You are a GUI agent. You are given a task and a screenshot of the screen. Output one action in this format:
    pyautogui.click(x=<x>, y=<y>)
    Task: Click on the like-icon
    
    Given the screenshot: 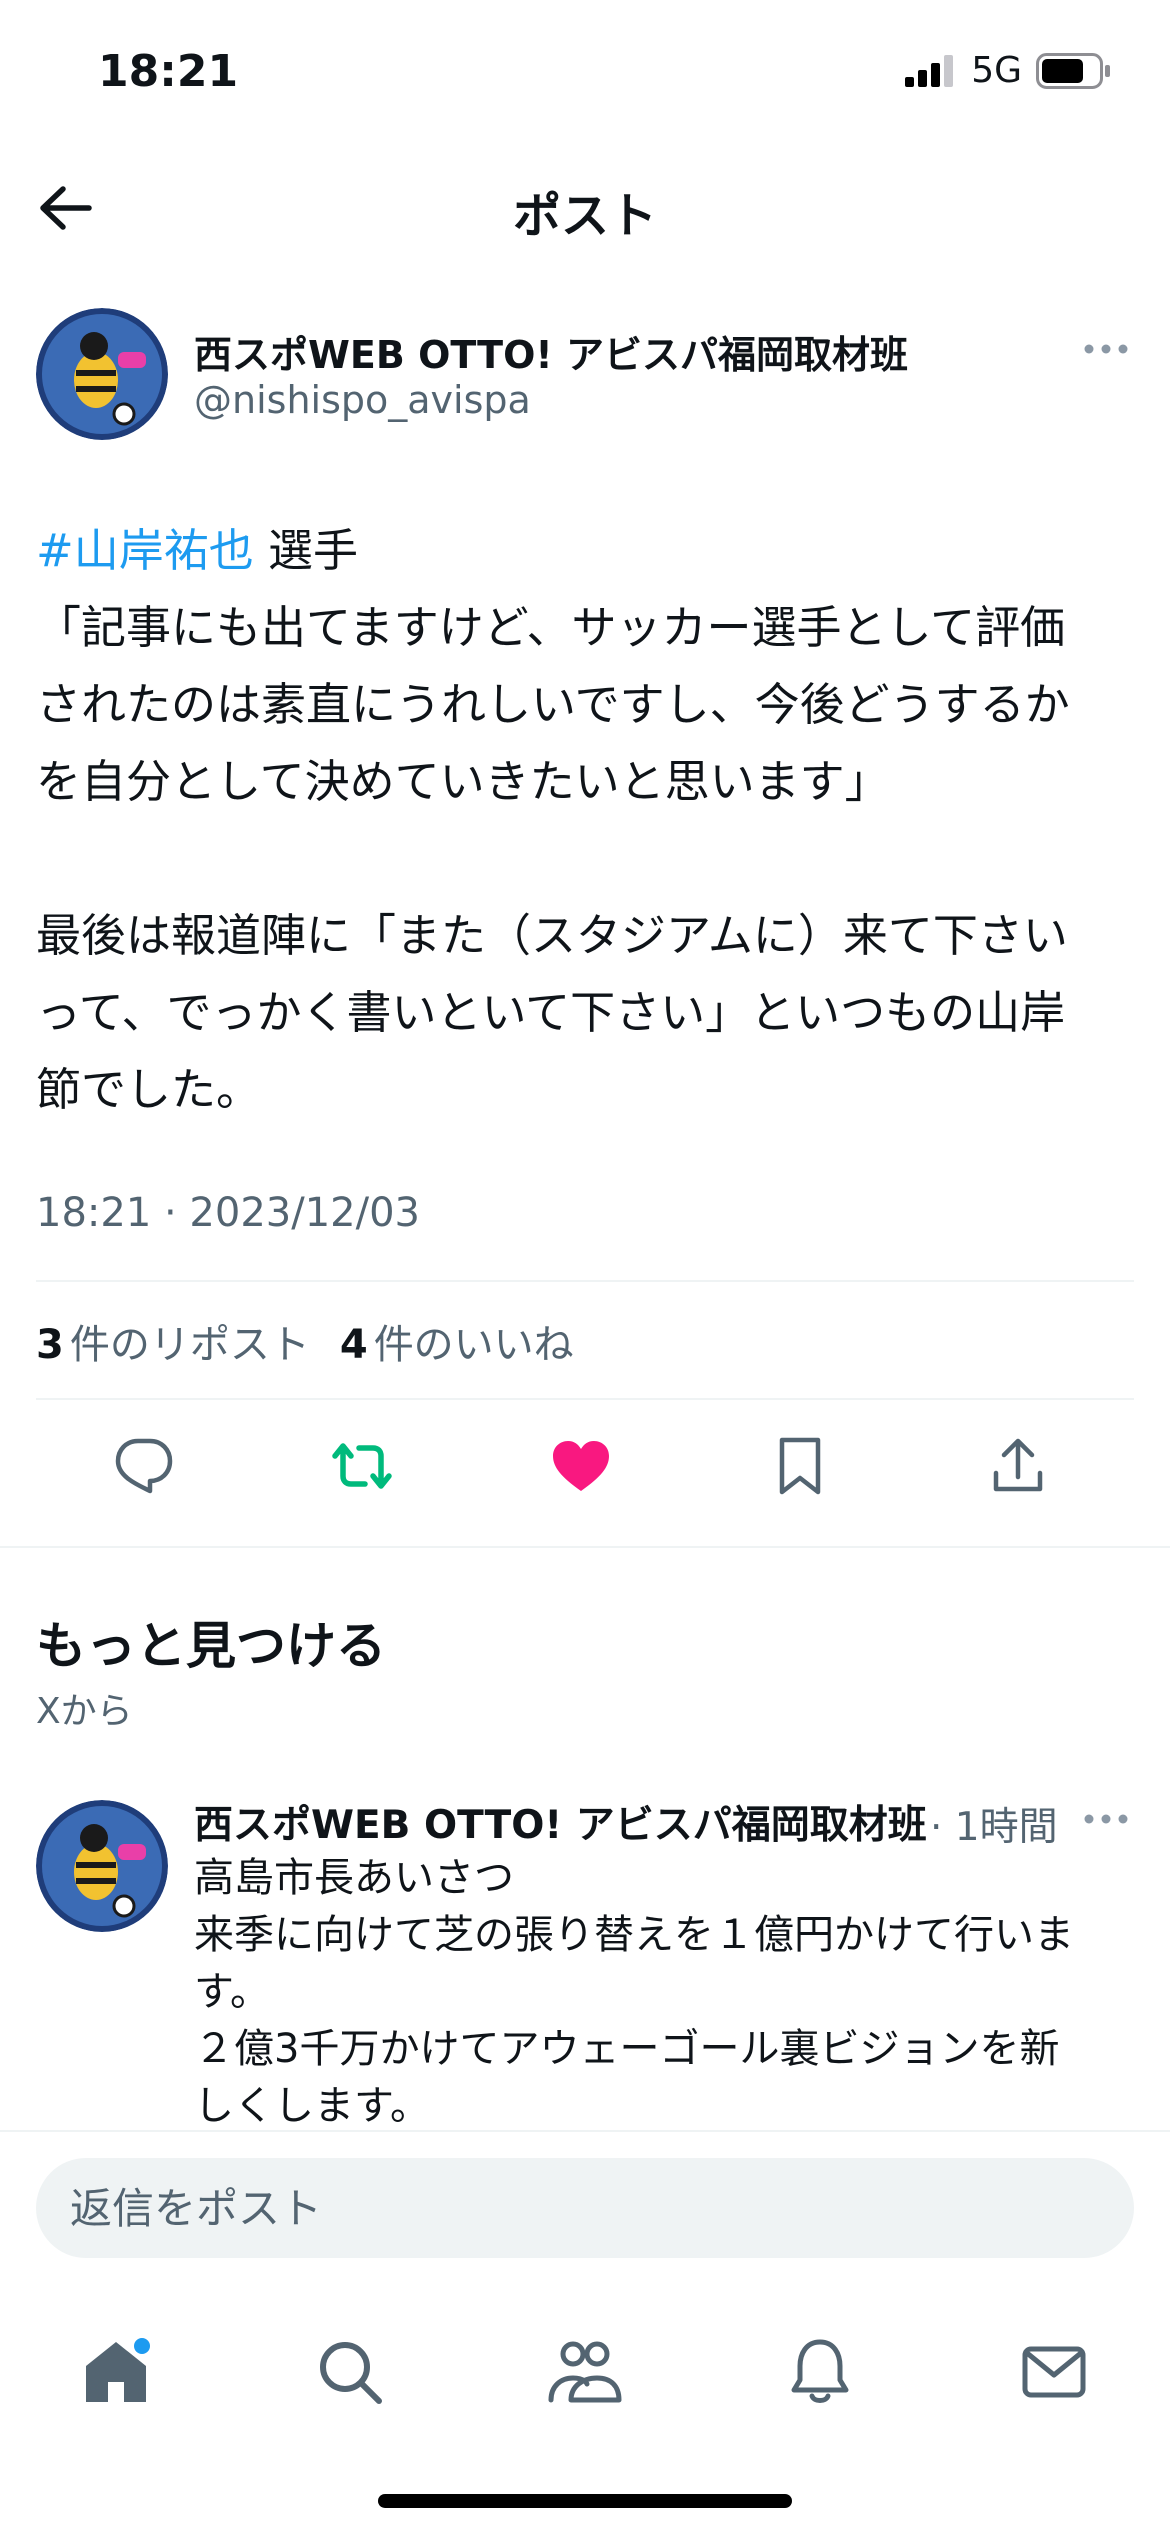 What is the action you would take?
    pyautogui.click(x=581, y=1466)
    